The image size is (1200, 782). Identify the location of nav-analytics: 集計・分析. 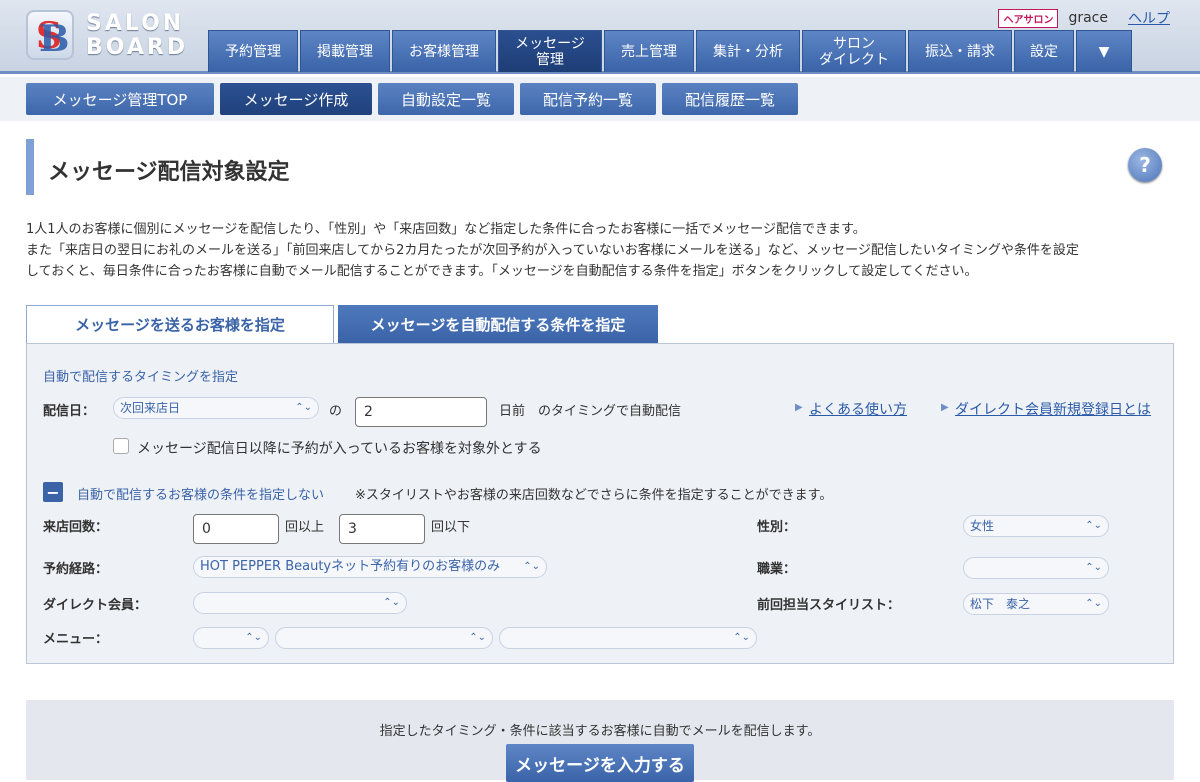
(748, 51).